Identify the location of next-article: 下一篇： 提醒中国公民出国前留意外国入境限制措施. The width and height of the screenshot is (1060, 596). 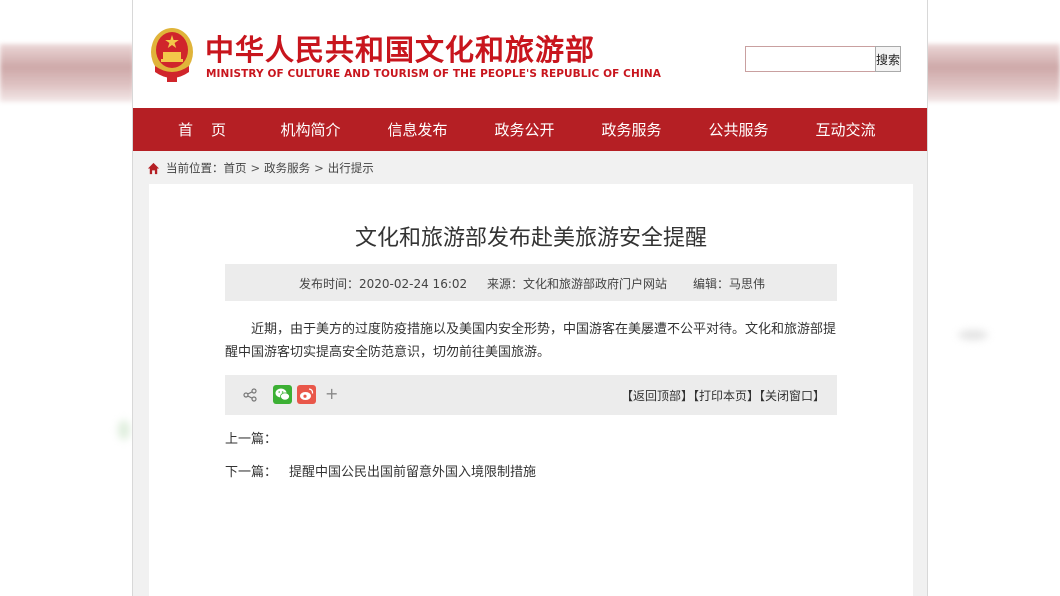
(380, 470).